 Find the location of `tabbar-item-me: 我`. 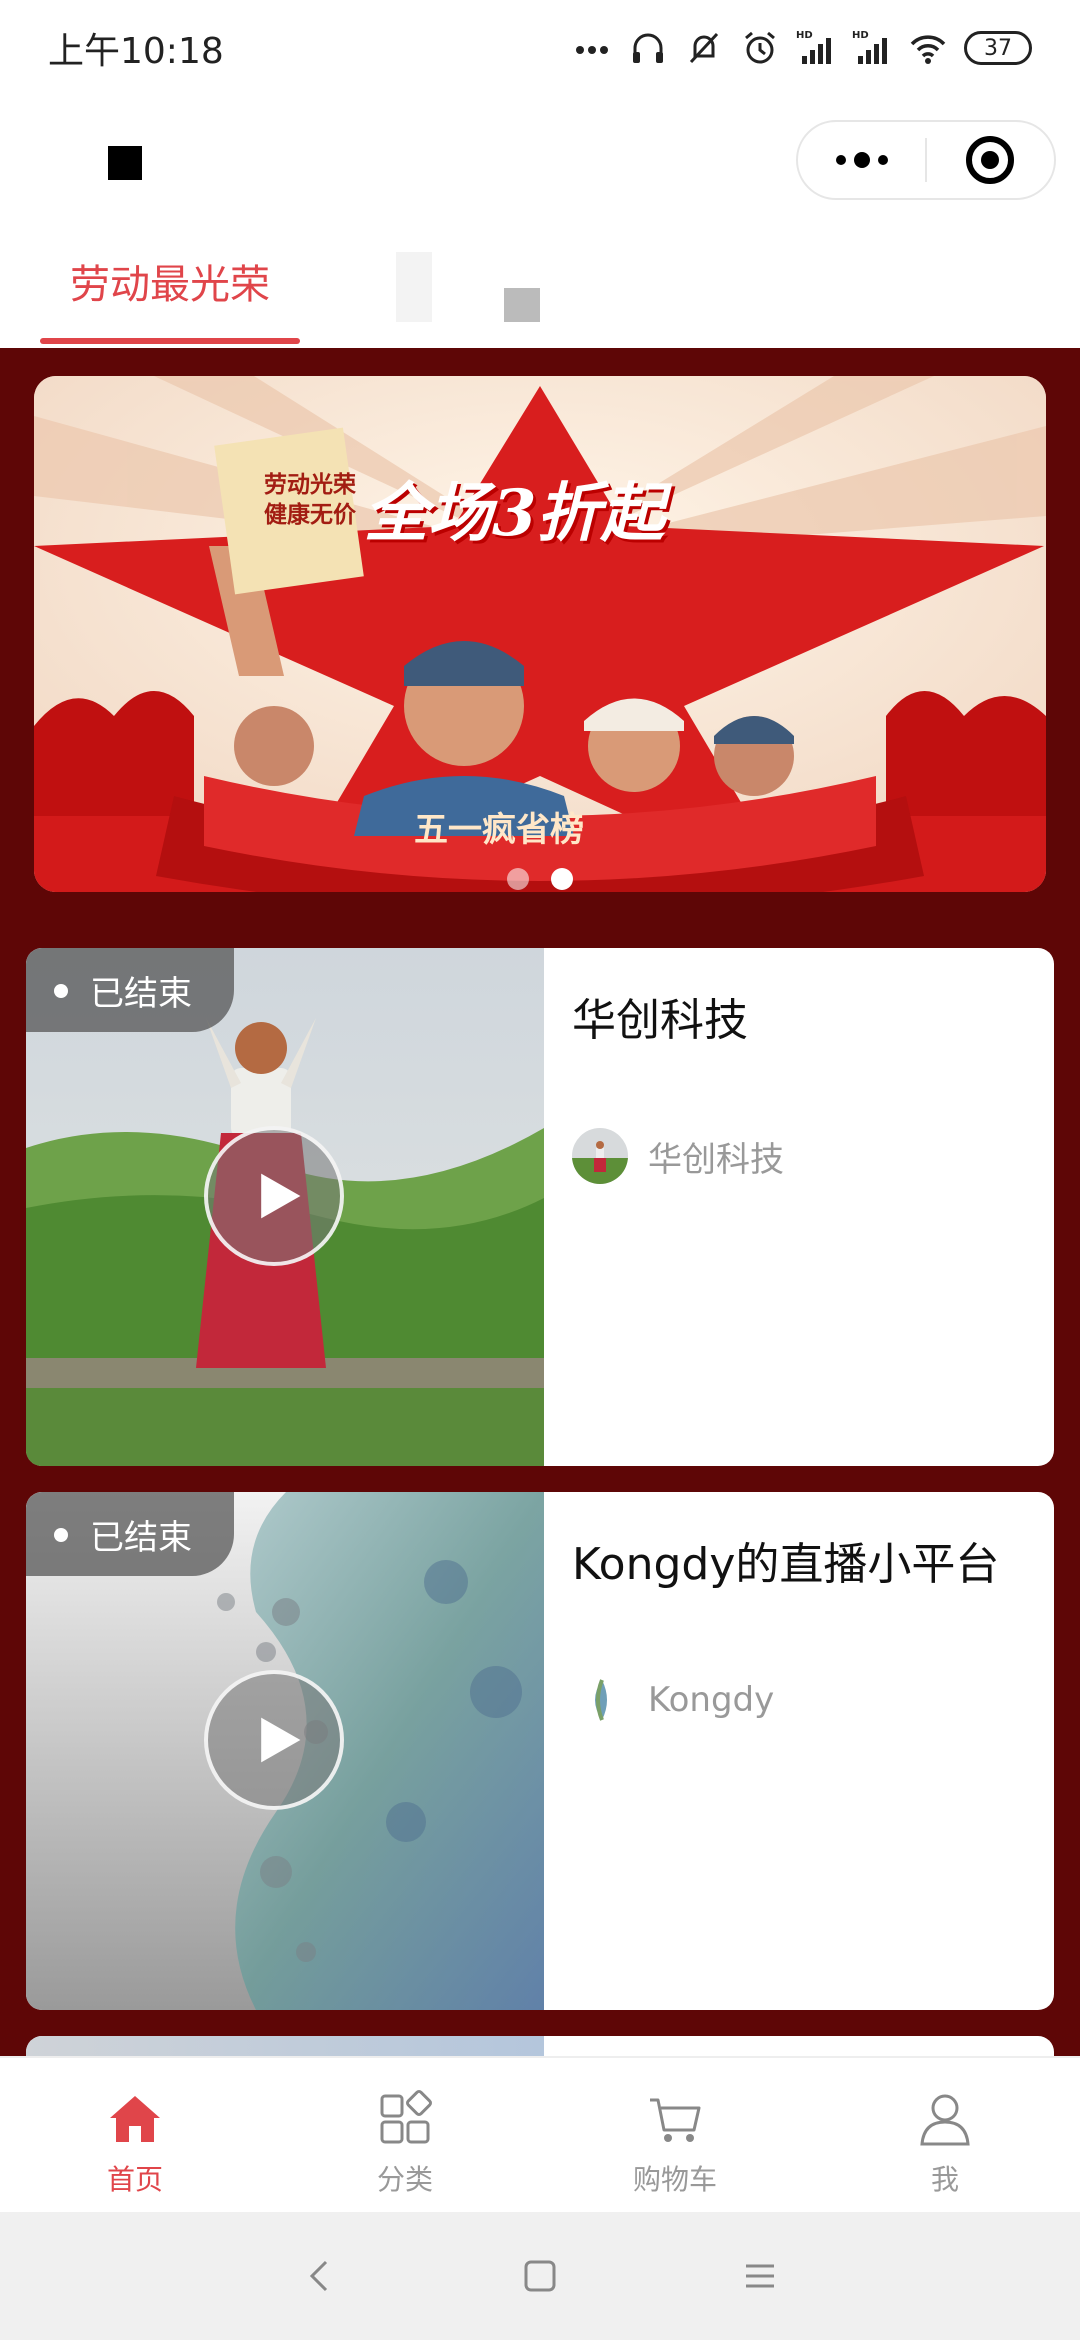

tabbar-item-me: 我 is located at coordinates (945, 2135).